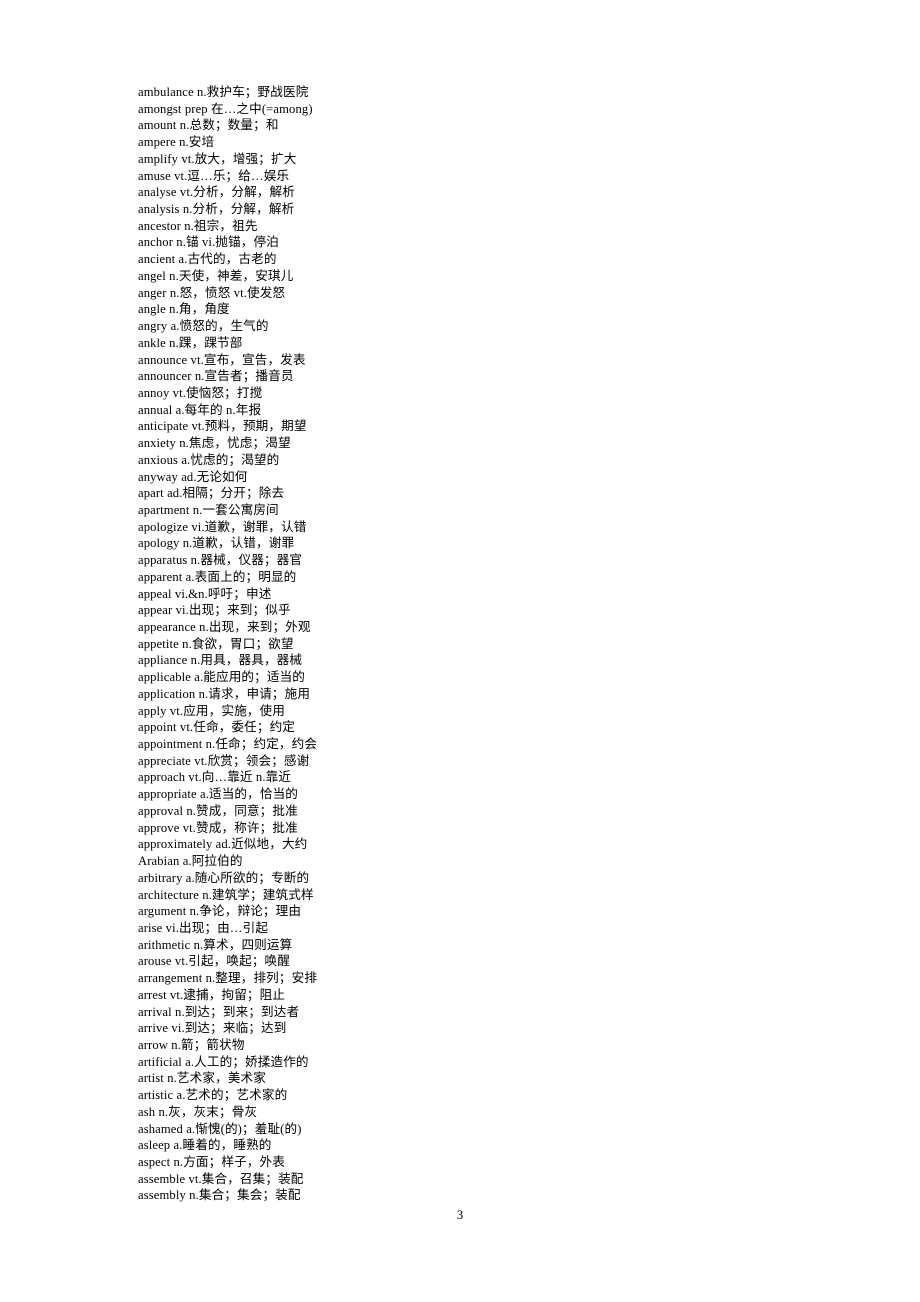  I want to click on word-entry: angel n.天使，神差，安琪儿, so click(216, 275).